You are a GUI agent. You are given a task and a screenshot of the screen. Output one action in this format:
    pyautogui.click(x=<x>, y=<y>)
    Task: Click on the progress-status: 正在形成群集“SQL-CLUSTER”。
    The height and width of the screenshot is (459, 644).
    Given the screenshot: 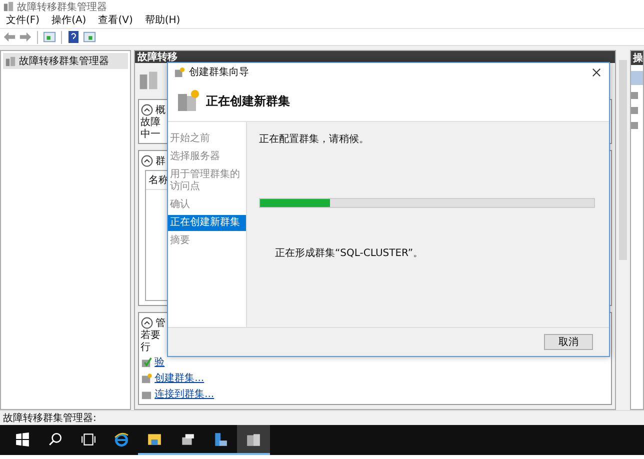 What is the action you would take?
    pyautogui.click(x=349, y=253)
    